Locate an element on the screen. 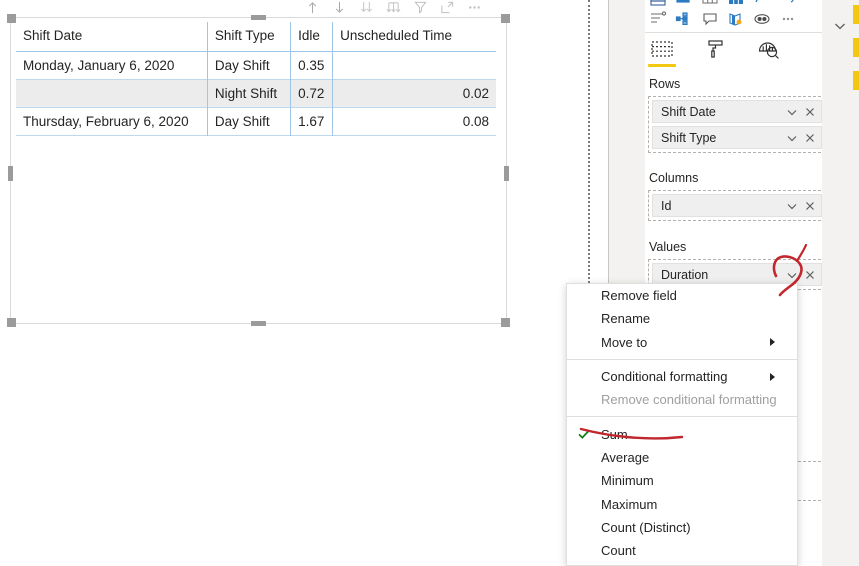 This screenshot has height=566, width=859. resize-handle-bottom-center is located at coordinates (258, 323).